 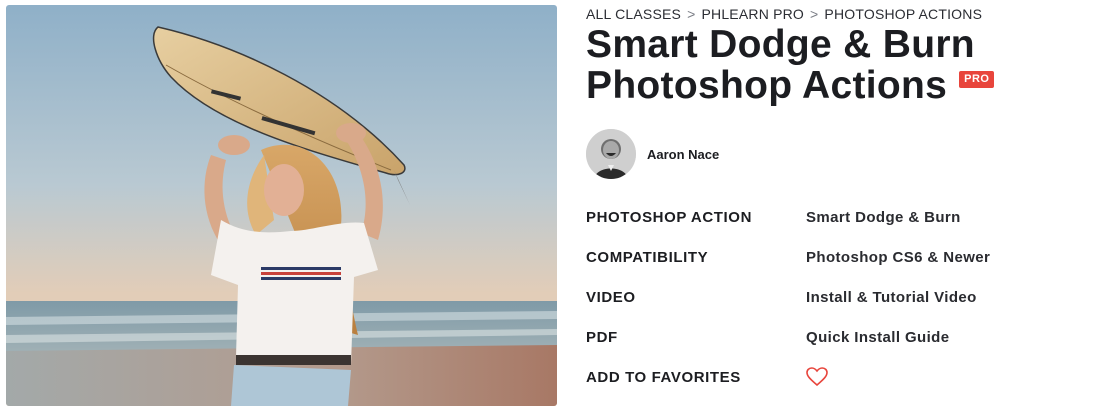 What do you see at coordinates (780, 44) in the screenshot?
I see `page-title-line-1: Smart Dodge & Burn` at bounding box center [780, 44].